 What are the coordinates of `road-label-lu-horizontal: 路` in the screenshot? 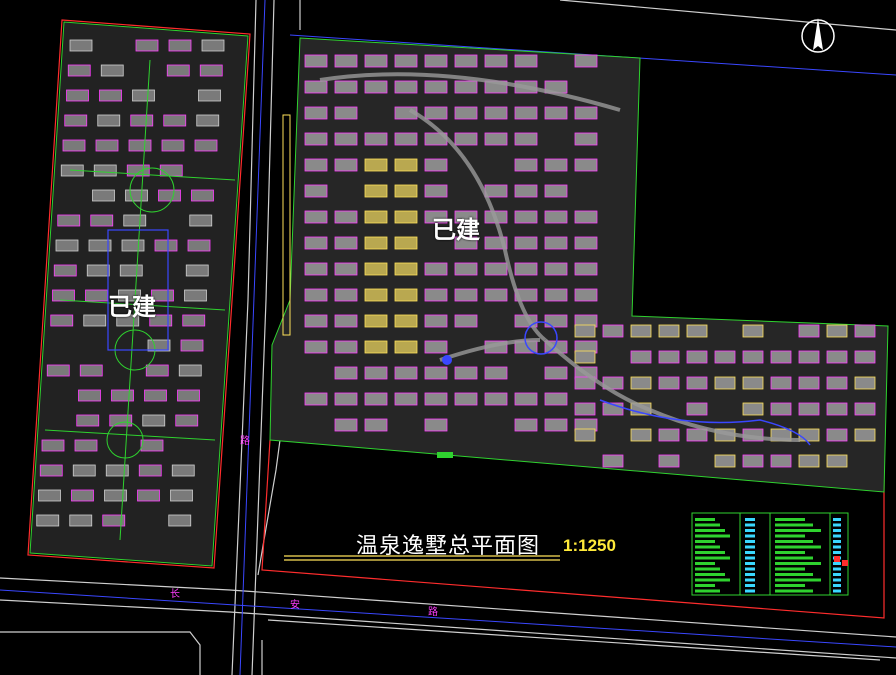 It's located at (433, 612).